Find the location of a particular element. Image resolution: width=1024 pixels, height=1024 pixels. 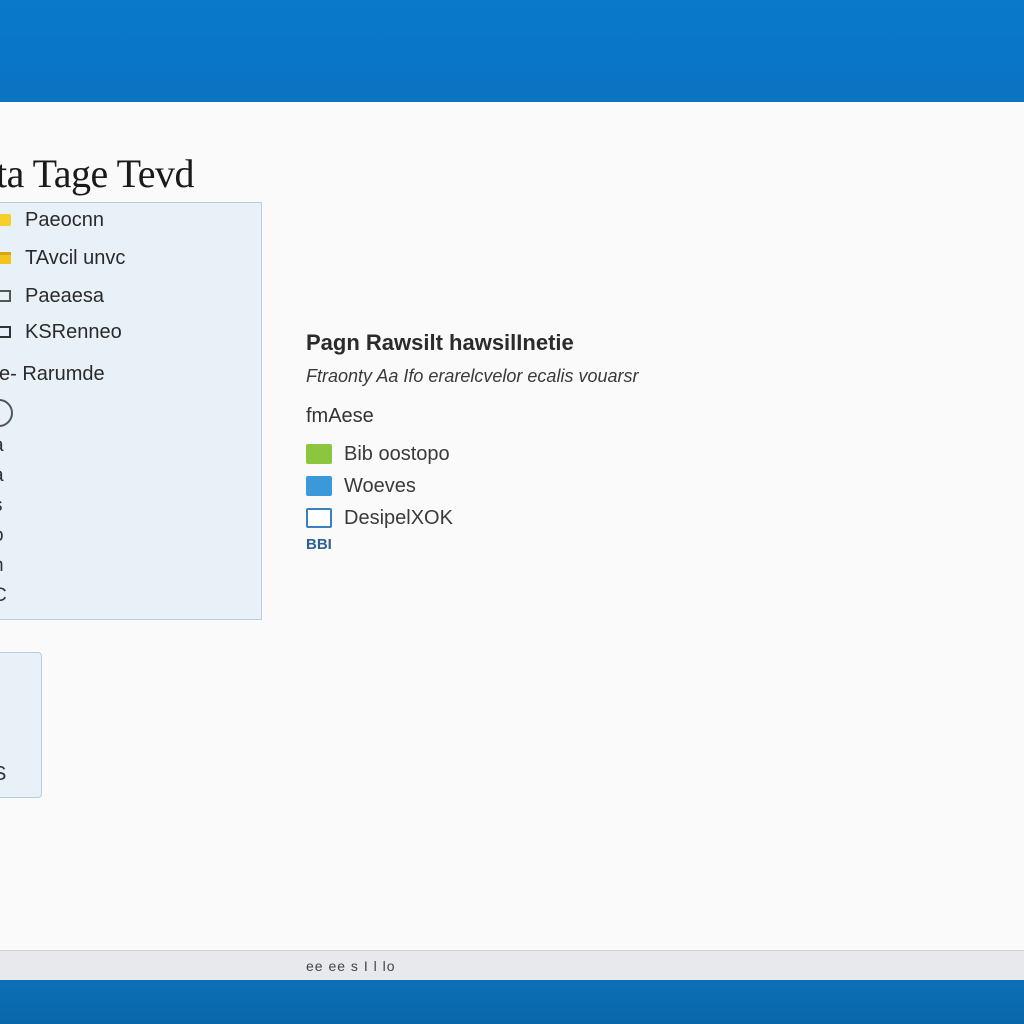

sidebar-item-4: e- Rarumde is located at coordinates (52, 374).